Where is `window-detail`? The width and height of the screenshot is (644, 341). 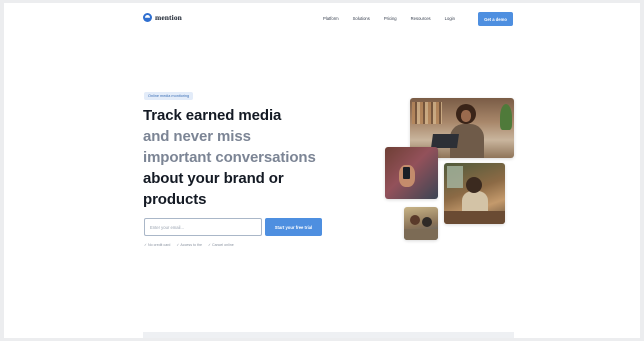 window-detail is located at coordinates (455, 177).